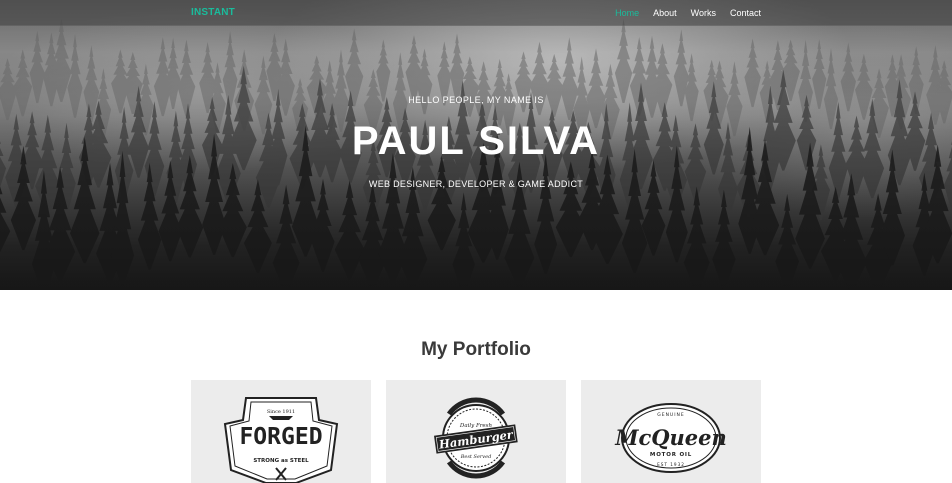 This screenshot has height=483, width=952. I want to click on mcqueen-top-text: GENUINE, so click(671, 415).